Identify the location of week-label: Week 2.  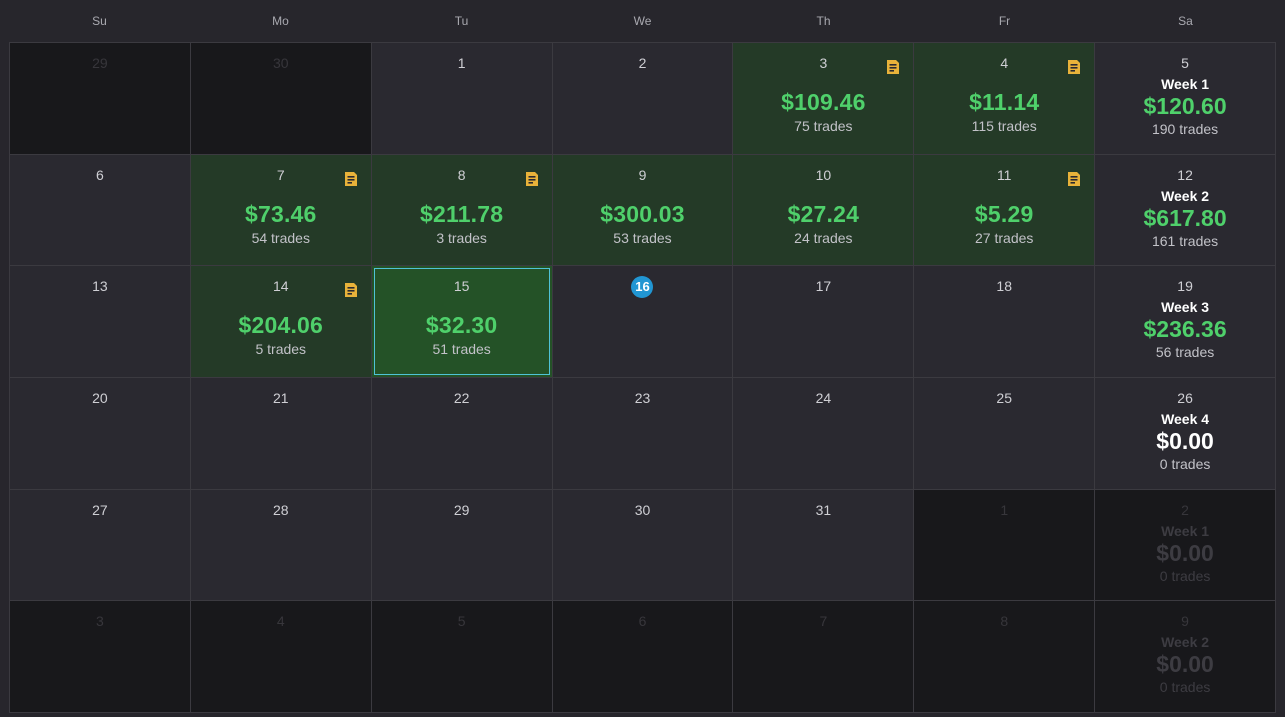
(1185, 195).